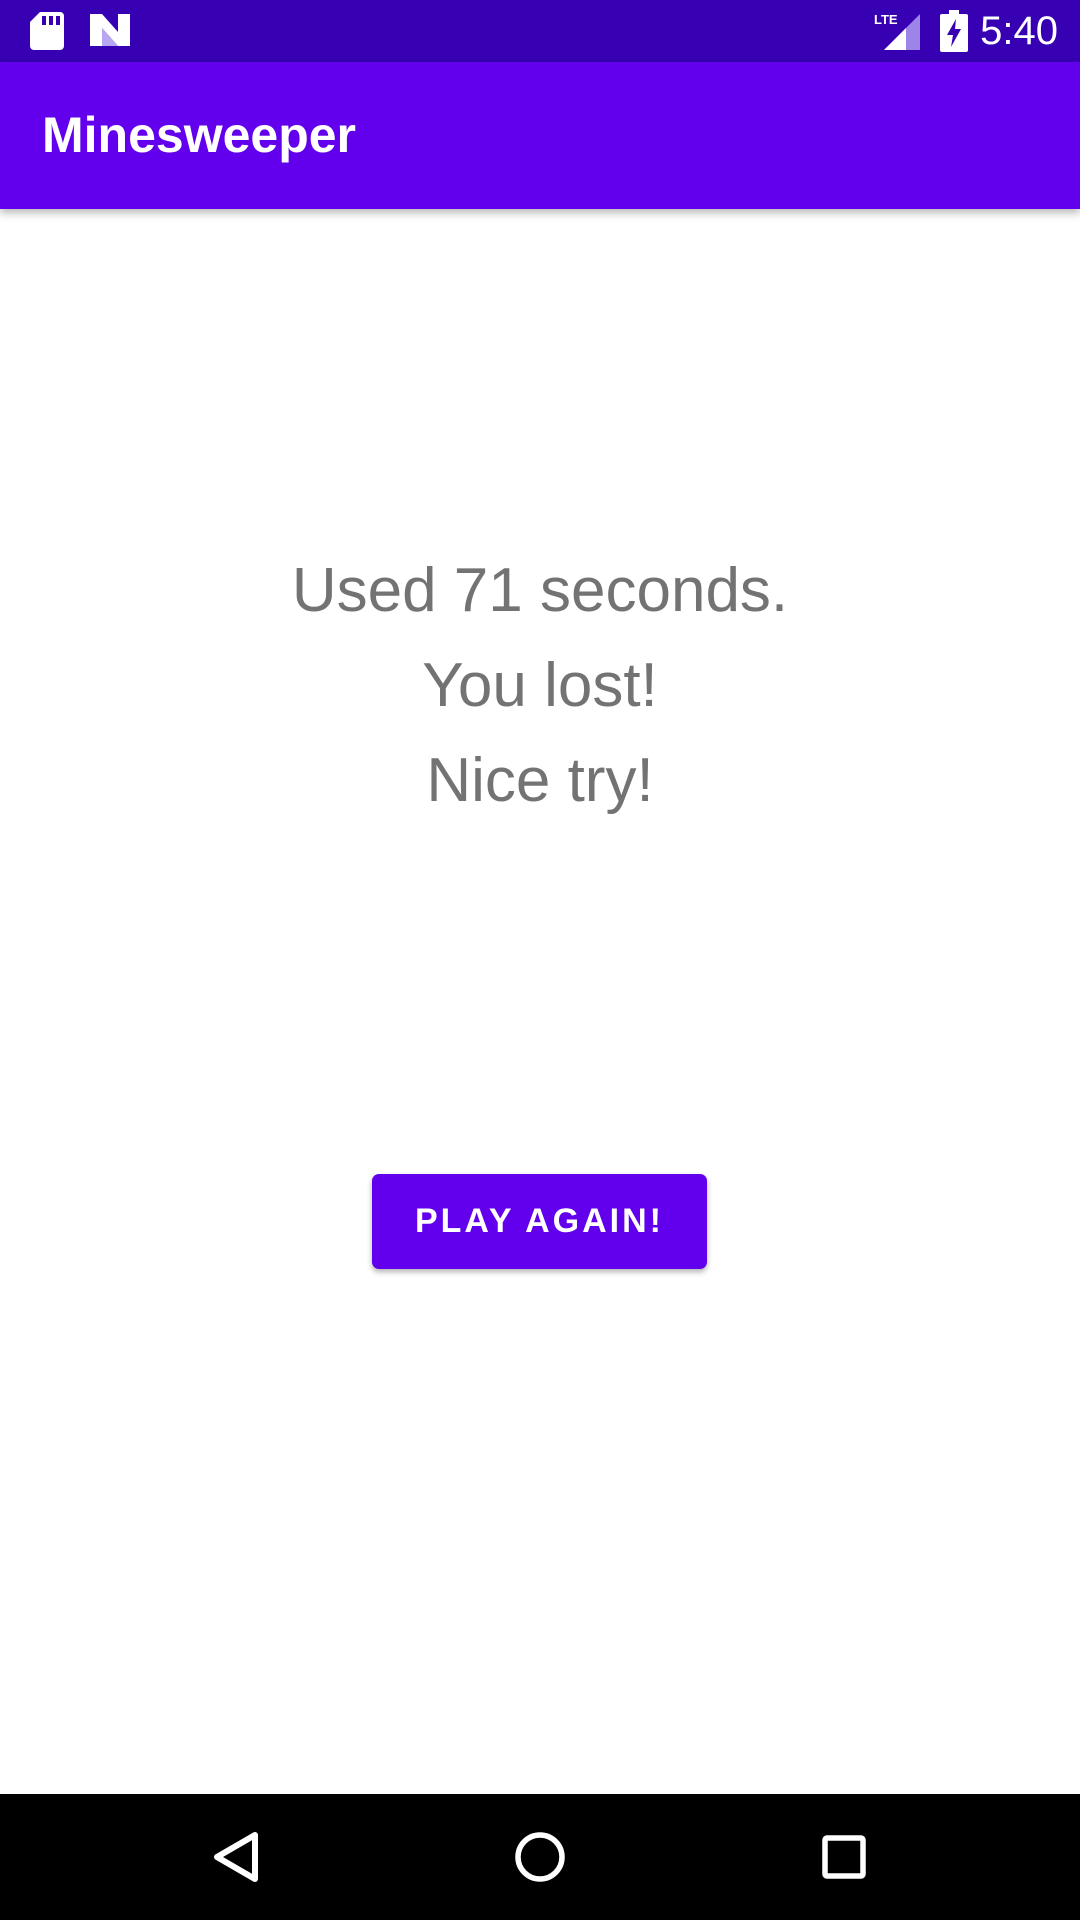  Describe the element at coordinates (540, 135) in the screenshot. I see `app-bar: Minesweeper` at that location.